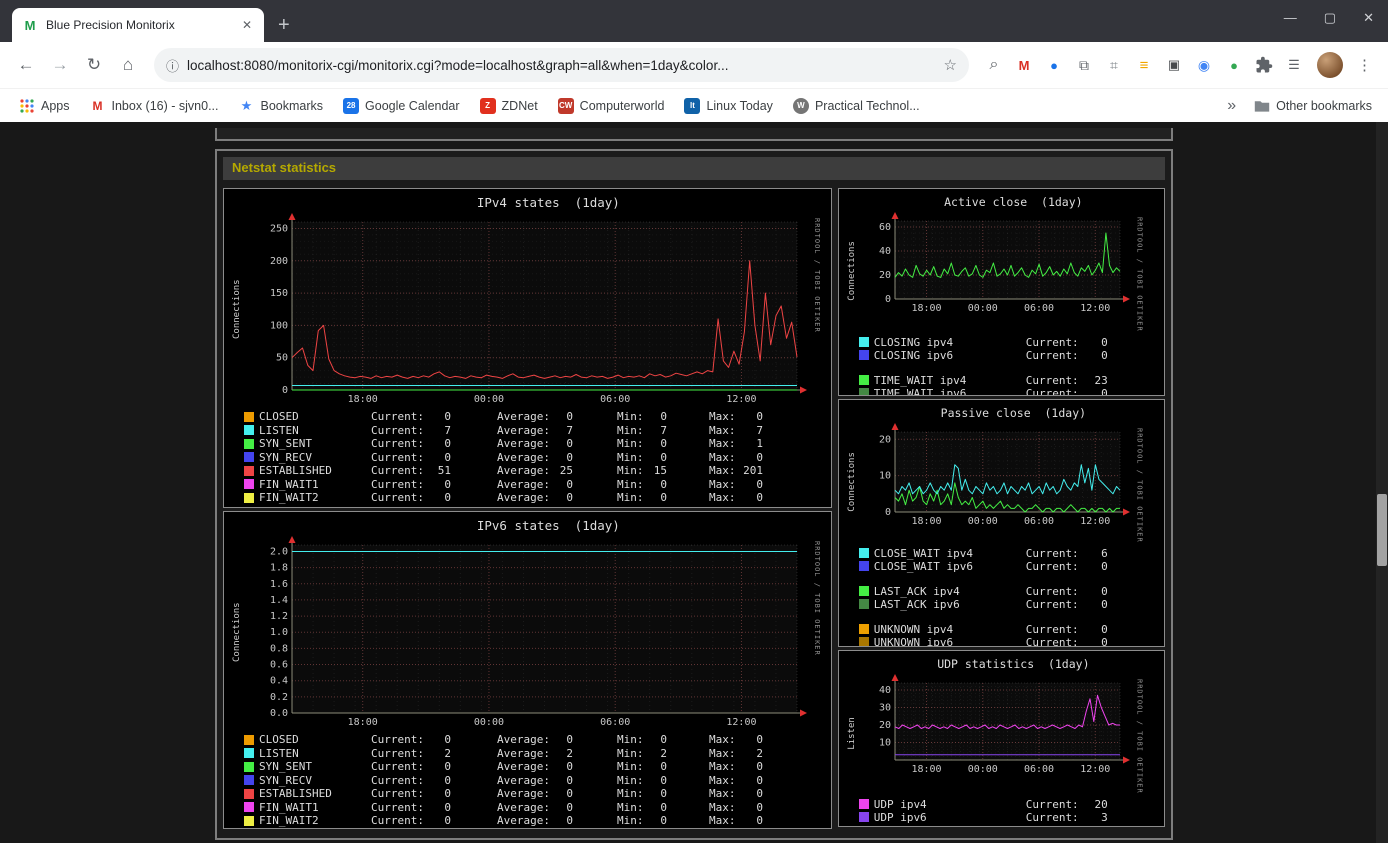  I want to click on legend-series-name: ESTABLISHED, so click(295, 471).